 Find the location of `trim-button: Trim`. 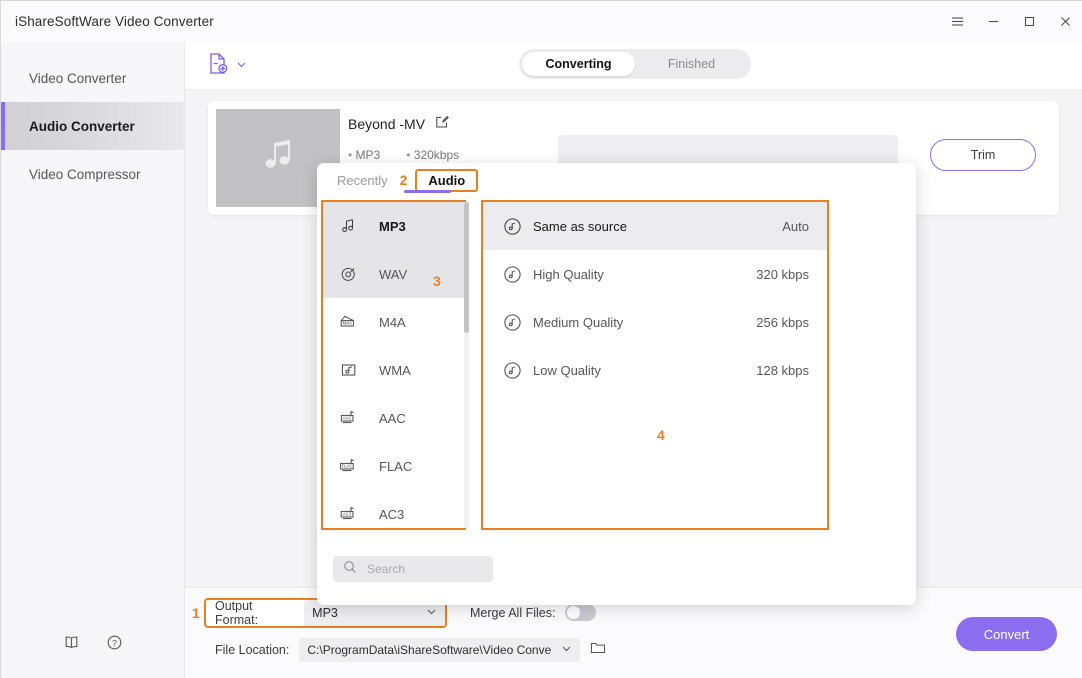

trim-button: Trim is located at coordinates (983, 155).